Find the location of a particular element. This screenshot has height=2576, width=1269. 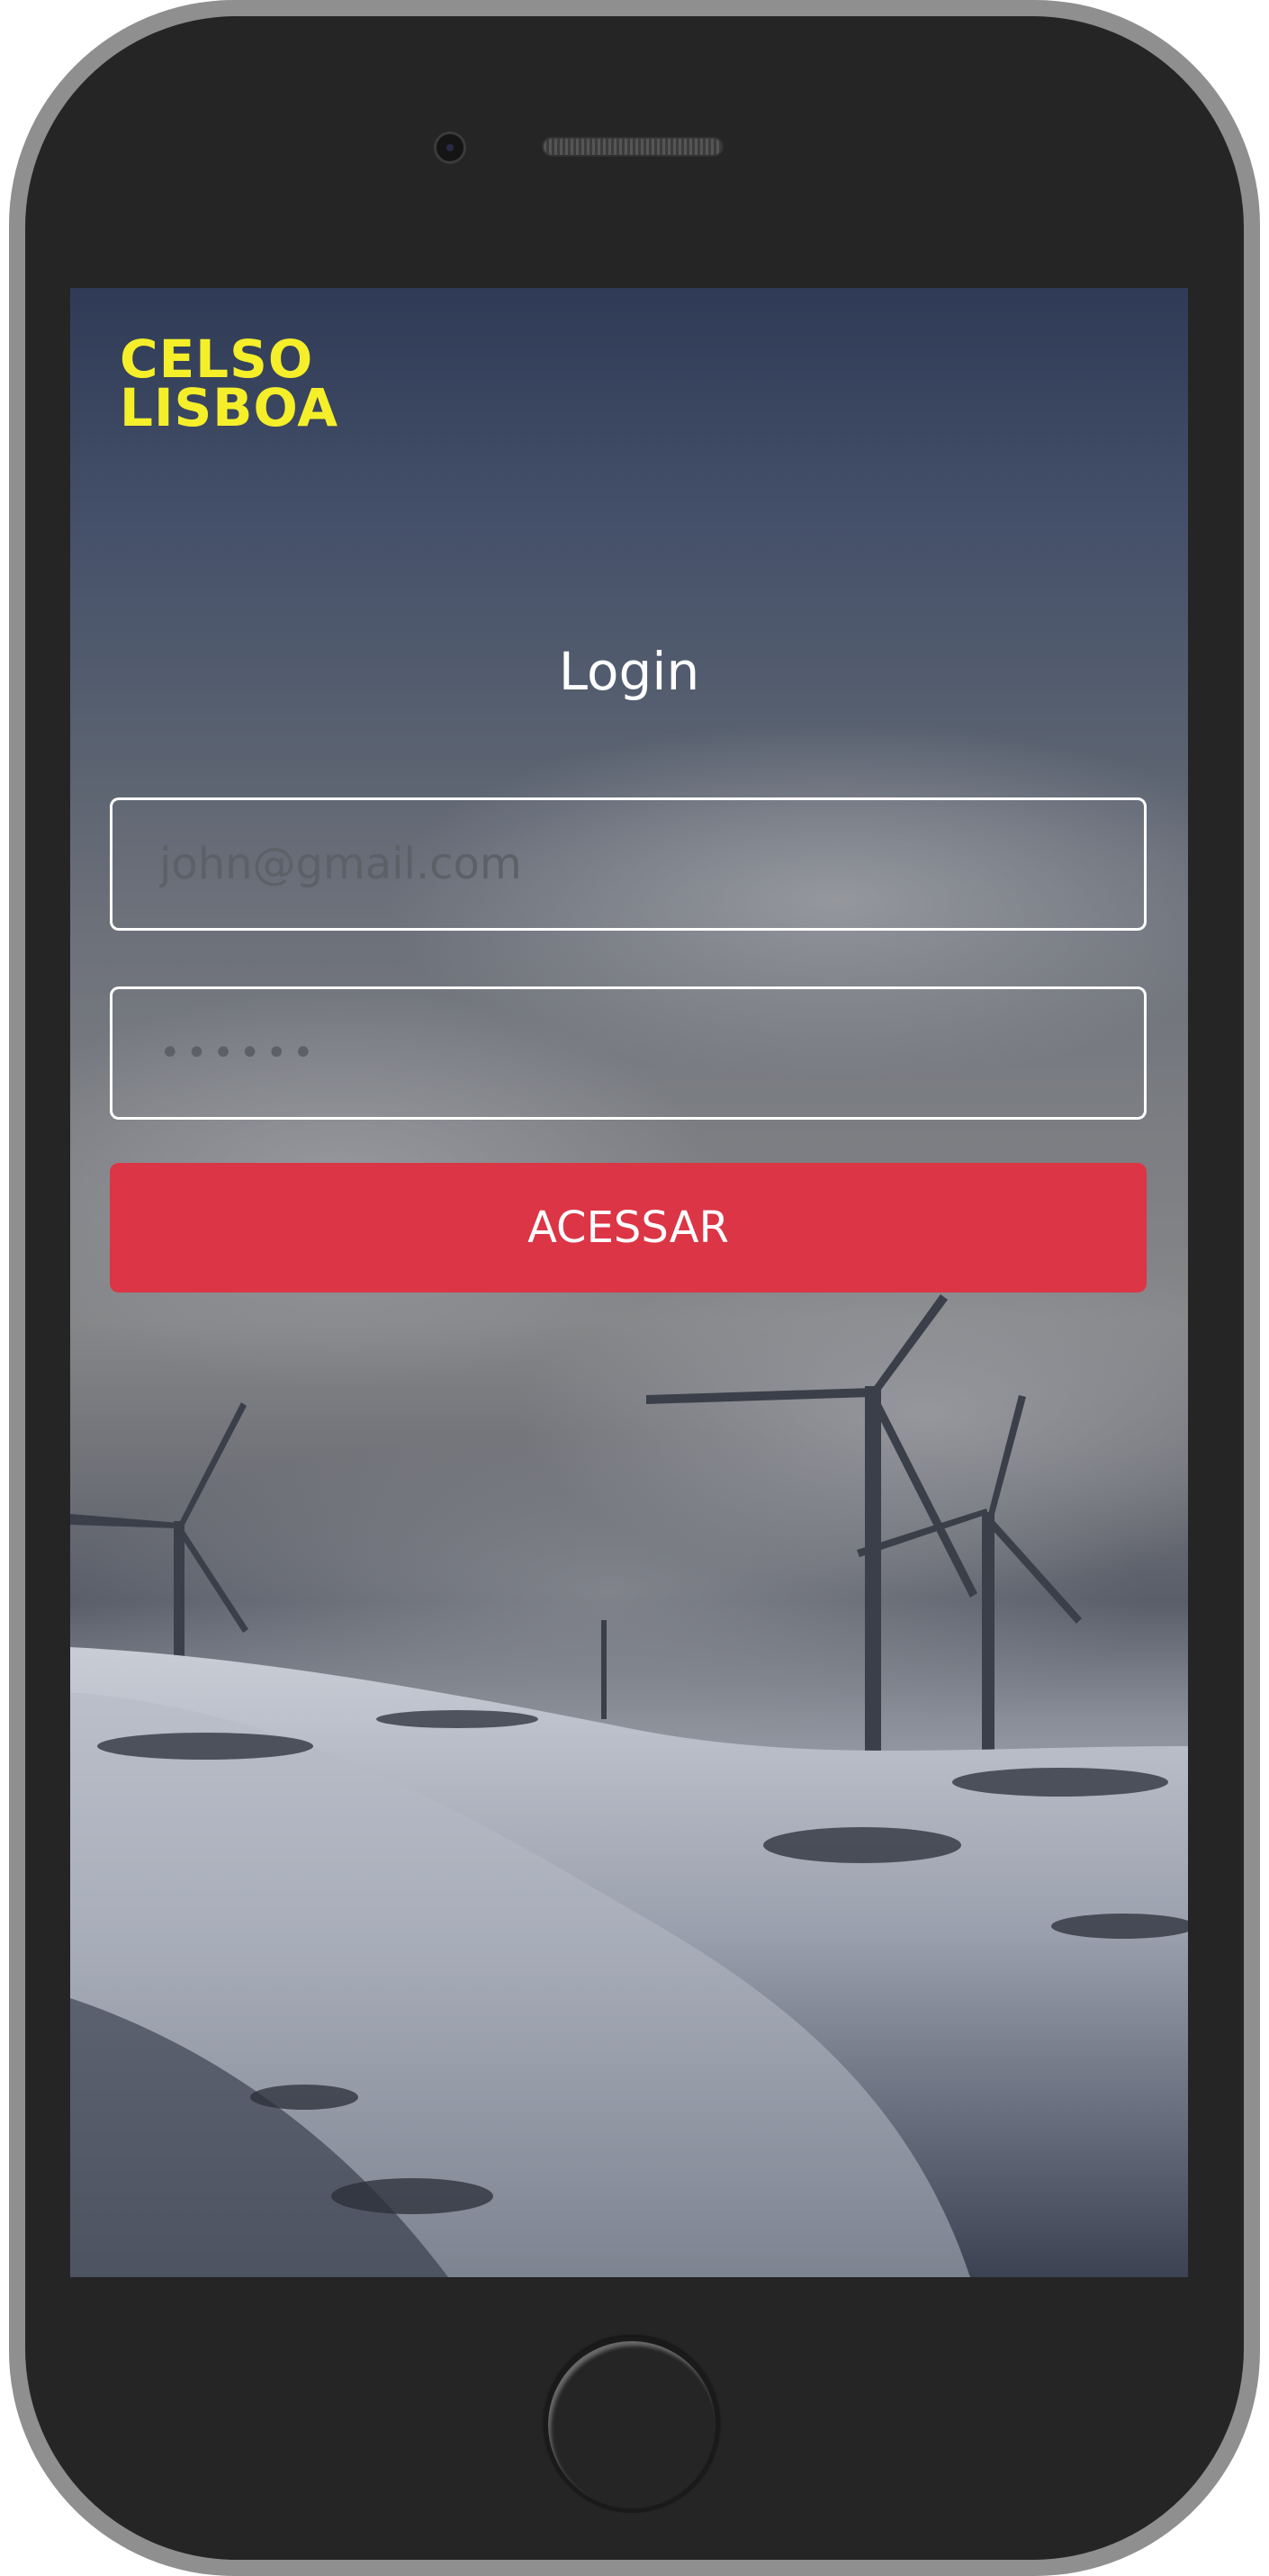

acessar-button: ACESSAR is located at coordinates (628, 1228).